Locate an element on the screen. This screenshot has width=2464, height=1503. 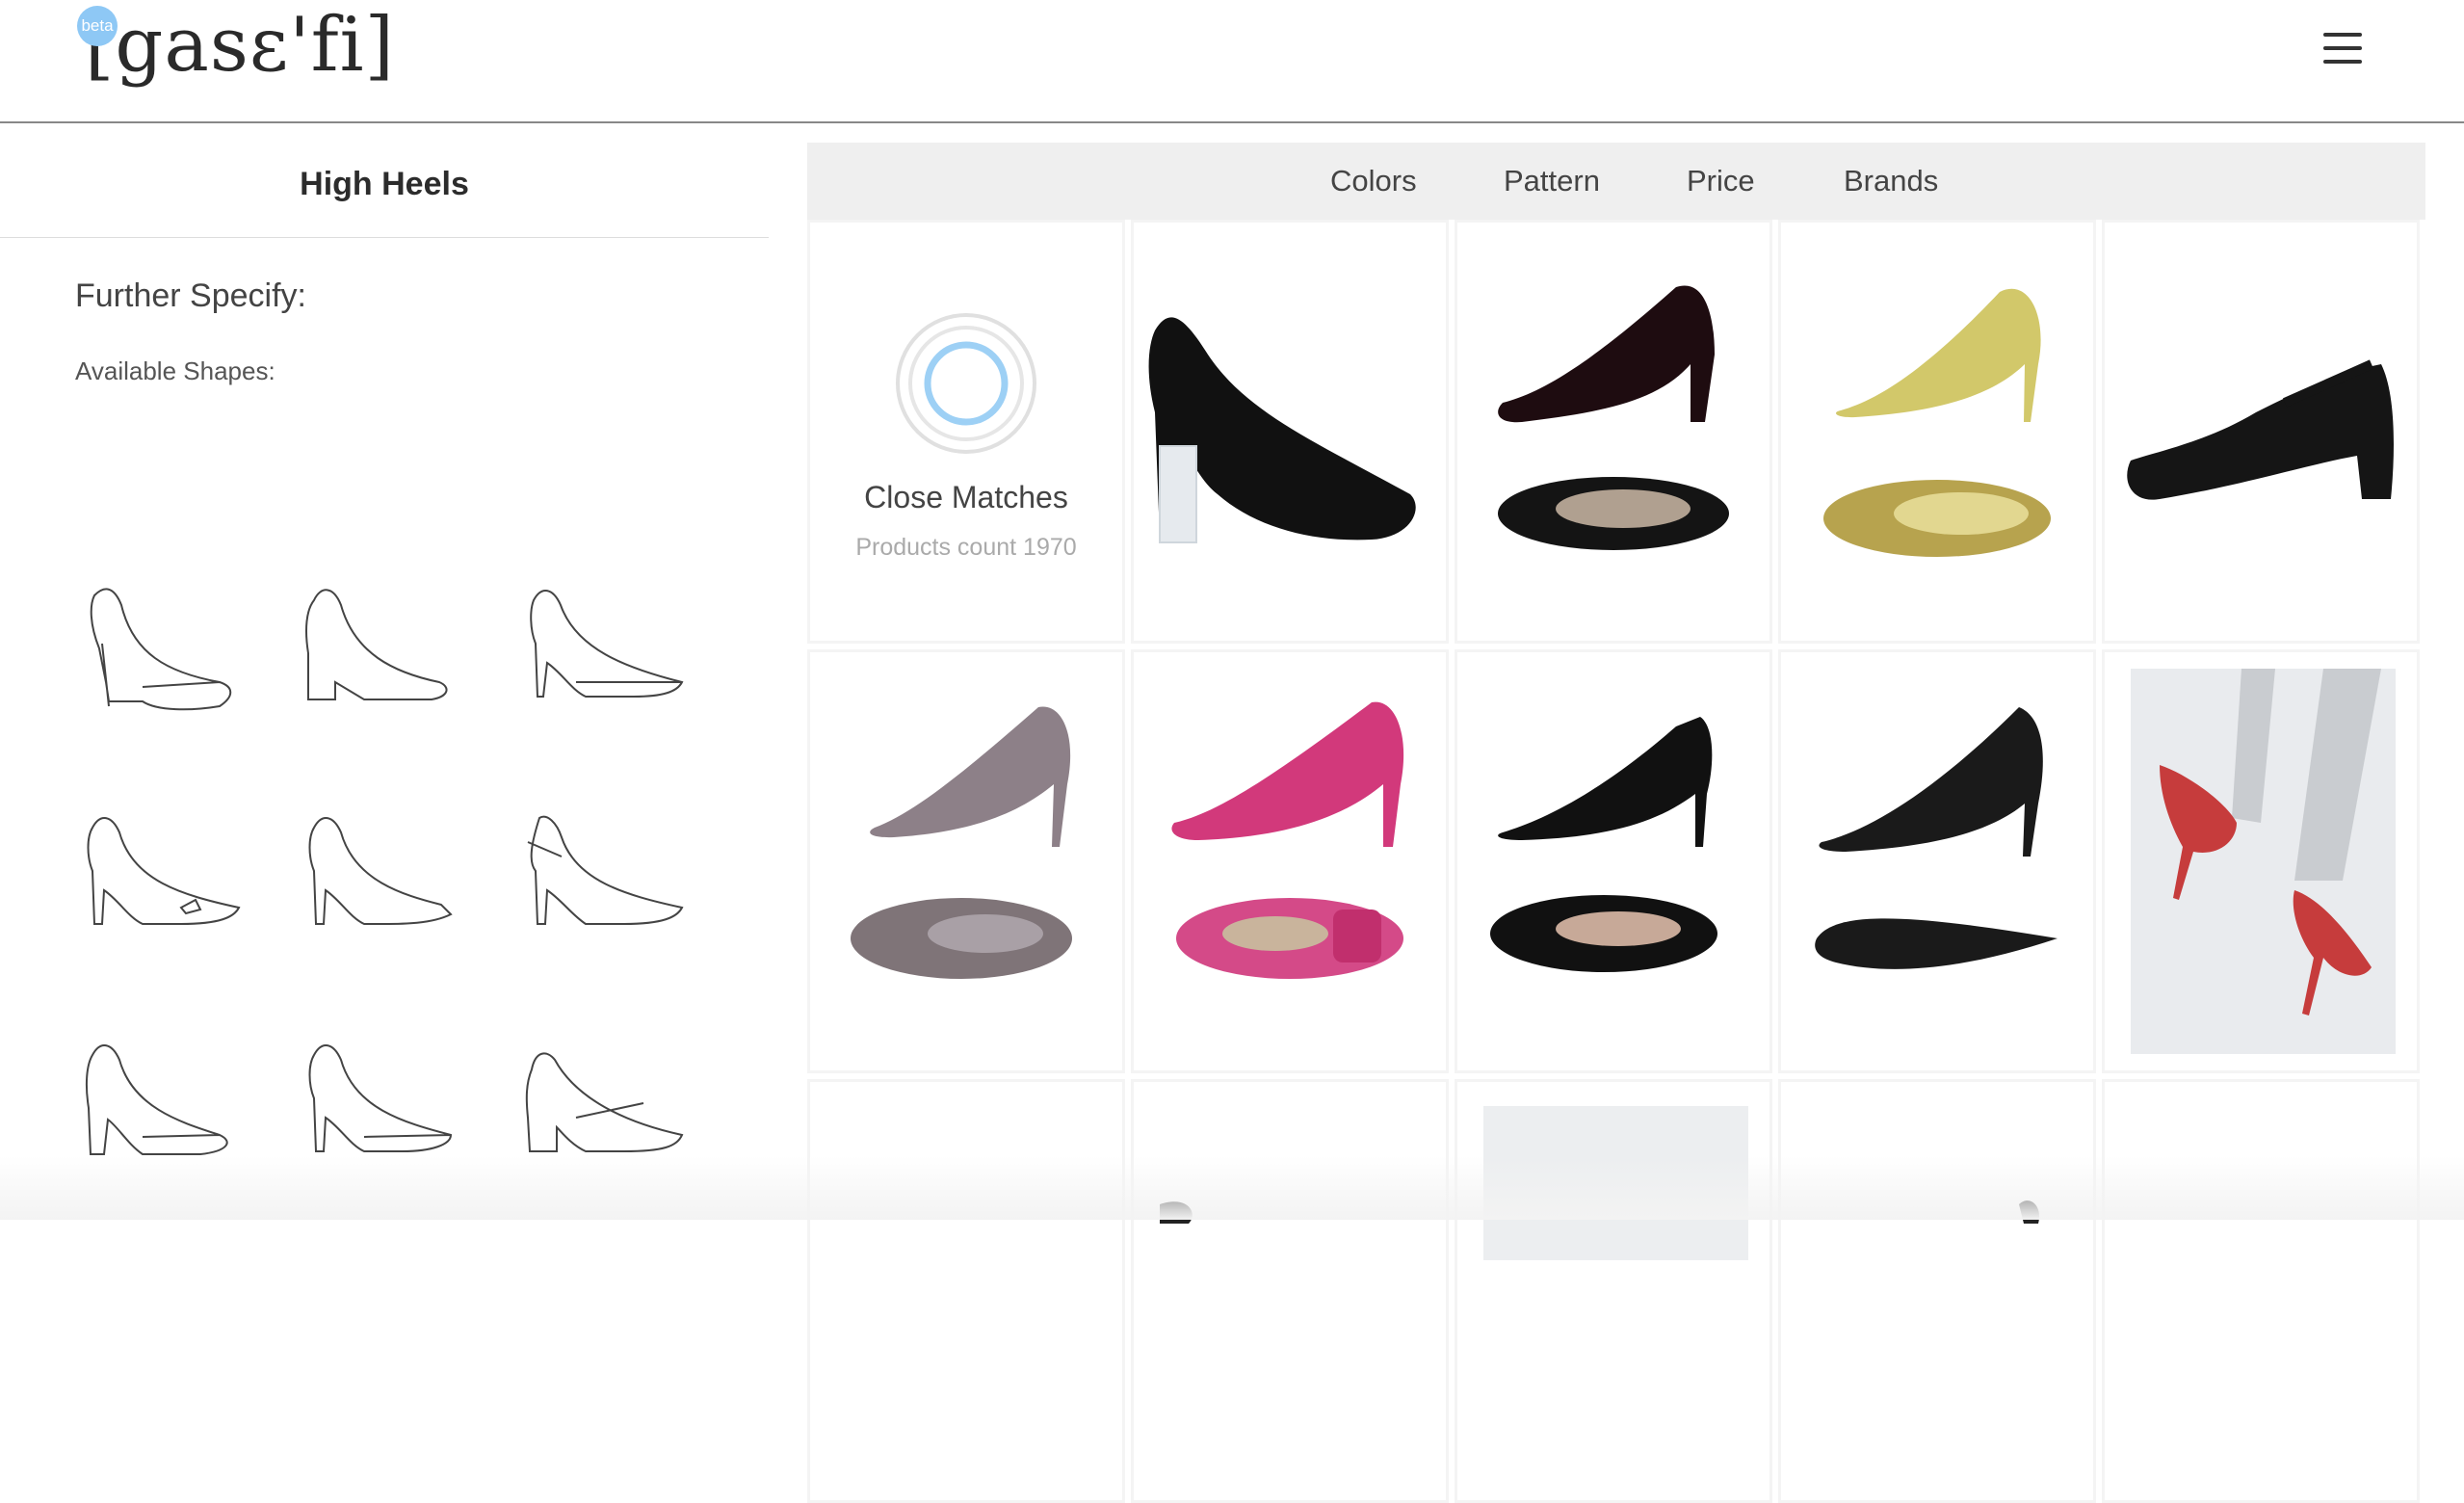
filter-colors: Colors is located at coordinates (1373, 181).